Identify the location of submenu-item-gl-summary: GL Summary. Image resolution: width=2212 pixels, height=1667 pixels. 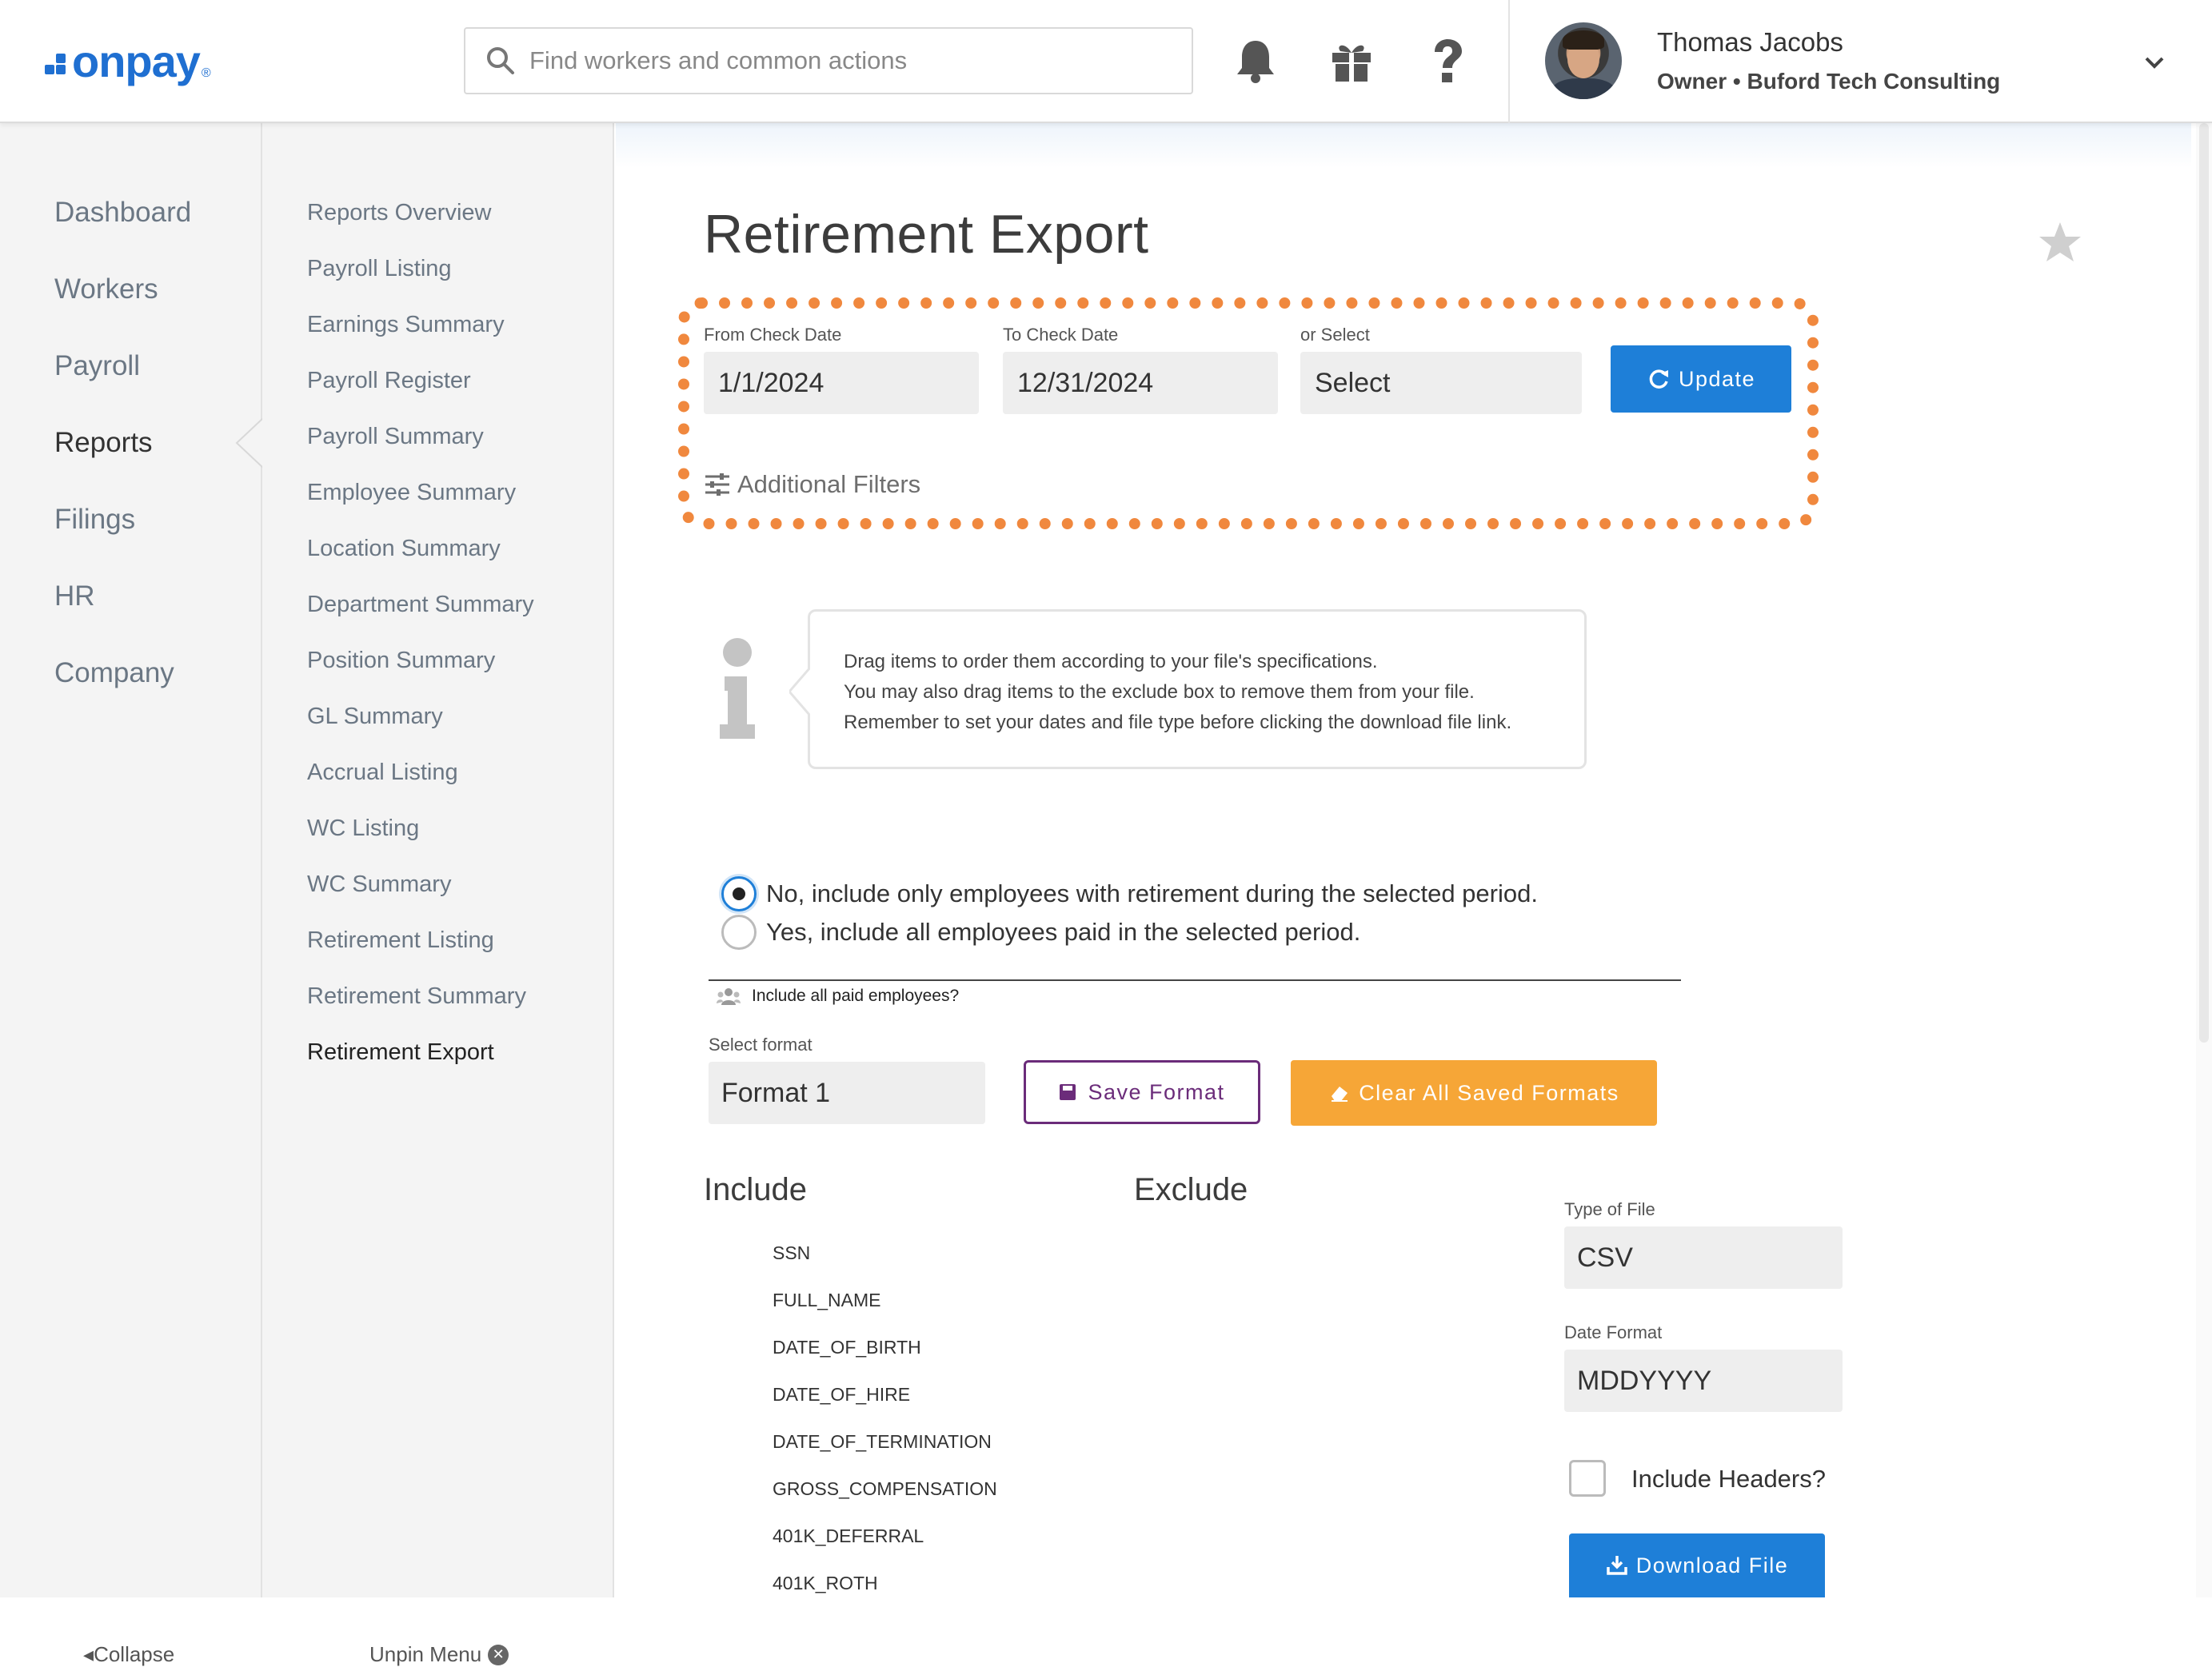
(375, 717).